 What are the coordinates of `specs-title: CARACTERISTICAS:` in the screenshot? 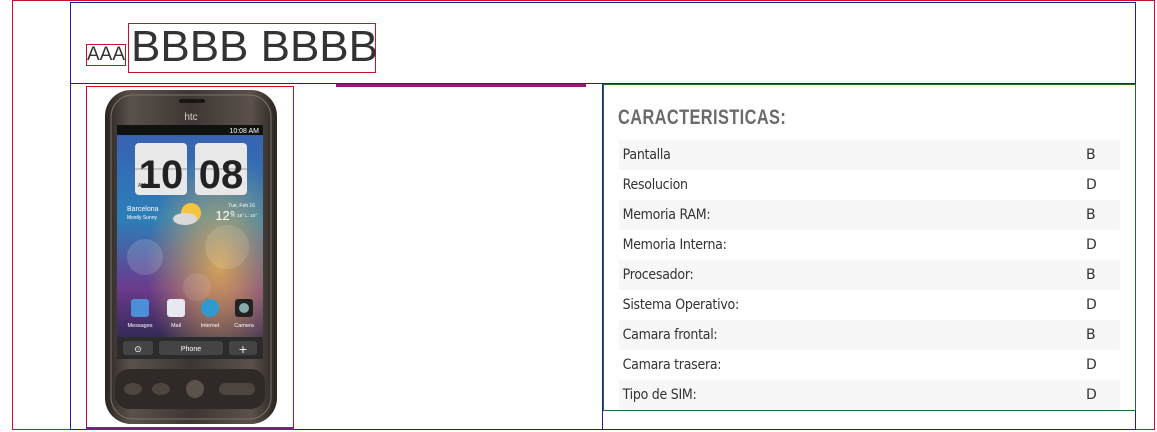 It's located at (702, 117).